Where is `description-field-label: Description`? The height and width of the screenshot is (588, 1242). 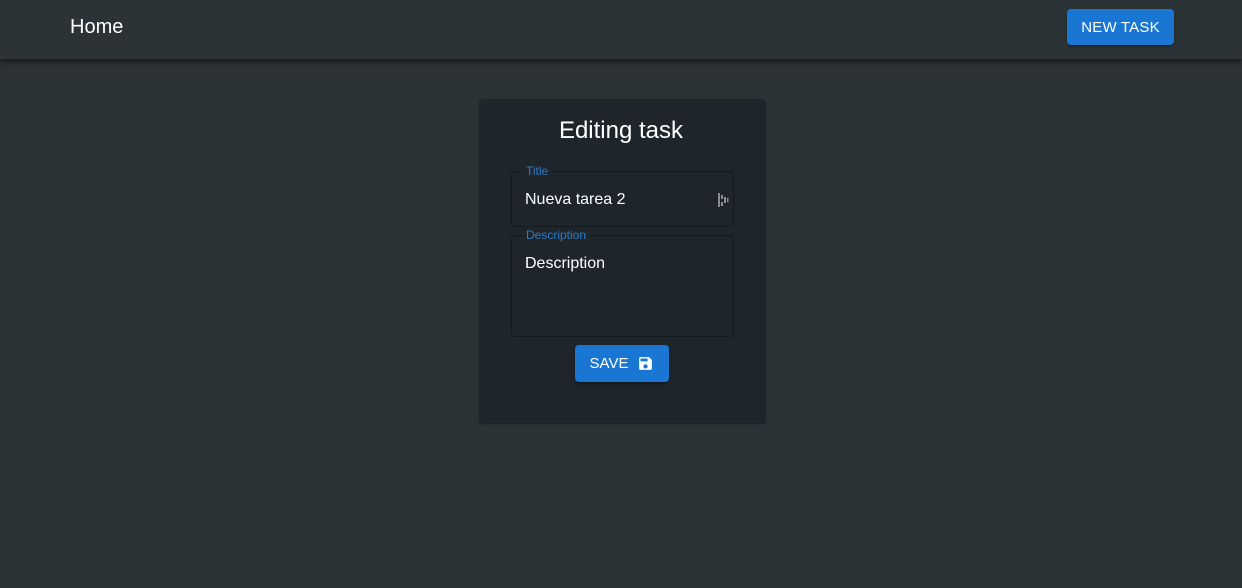
description-field-label: Description is located at coordinates (556, 235).